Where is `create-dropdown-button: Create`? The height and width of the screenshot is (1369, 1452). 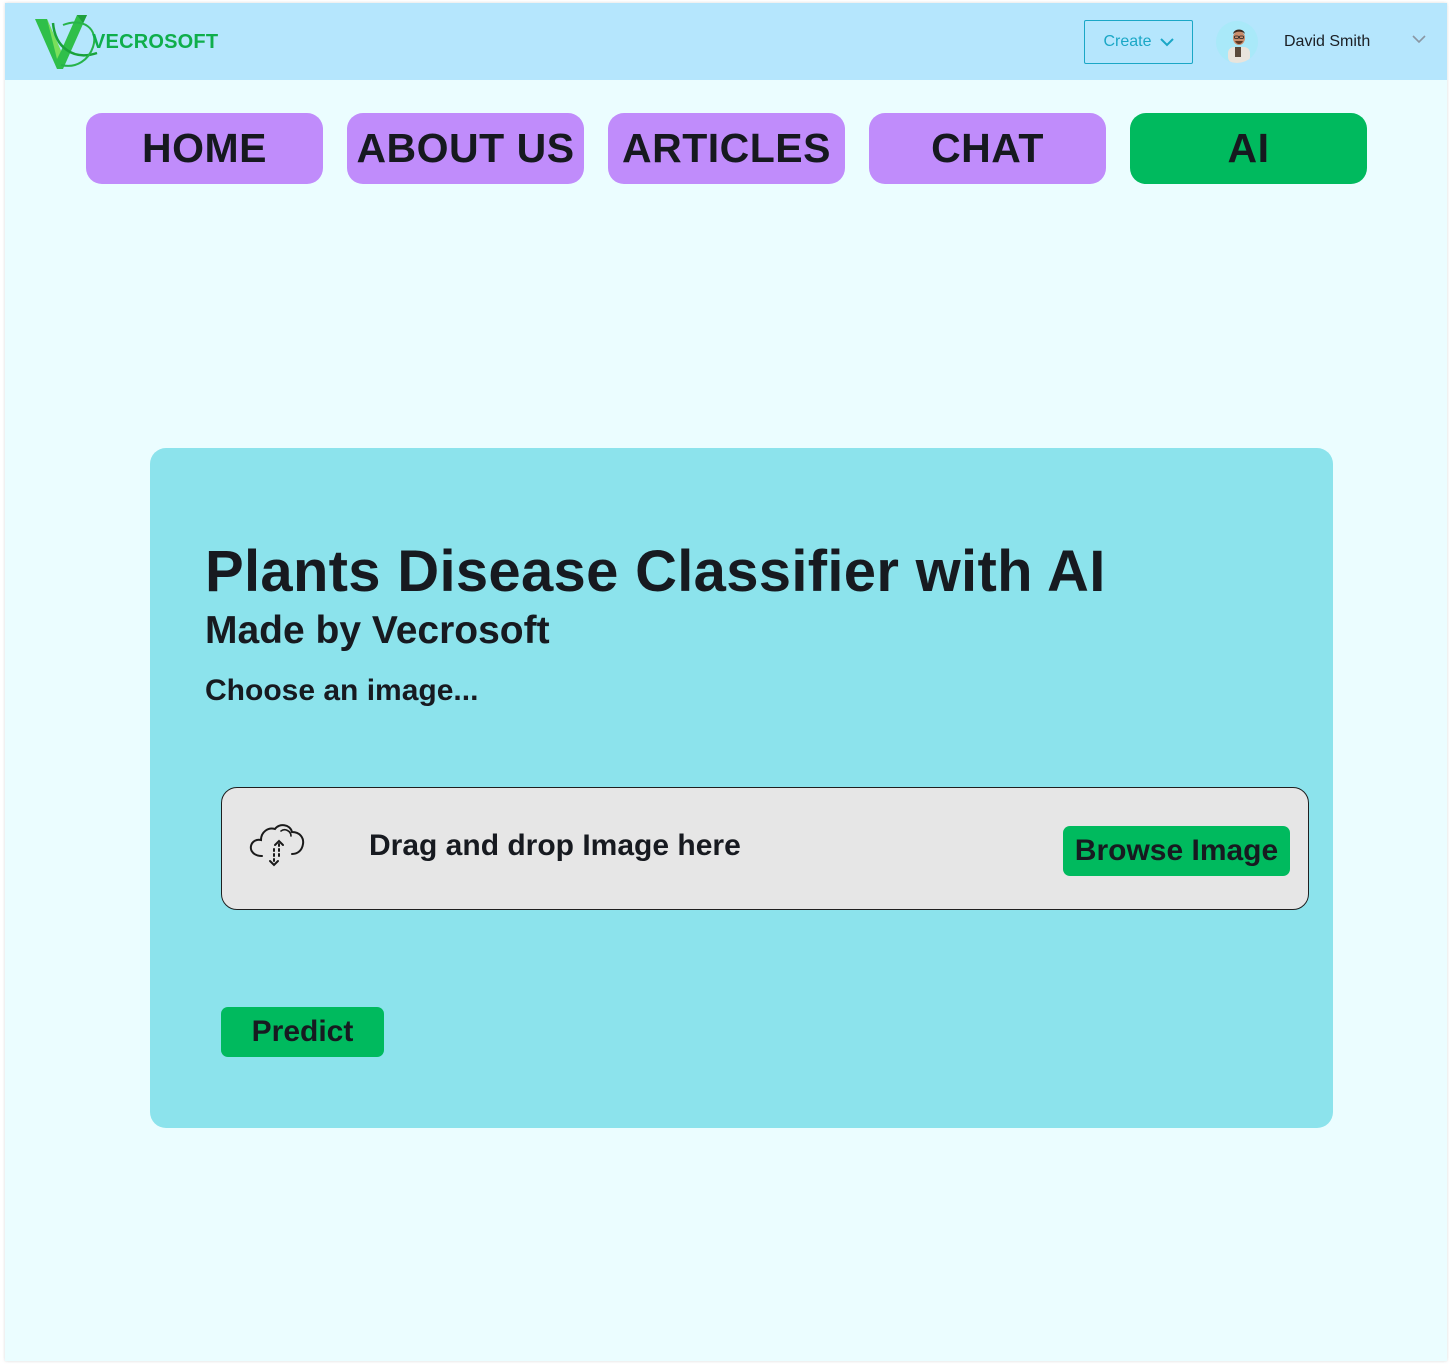 create-dropdown-button: Create is located at coordinates (1138, 42).